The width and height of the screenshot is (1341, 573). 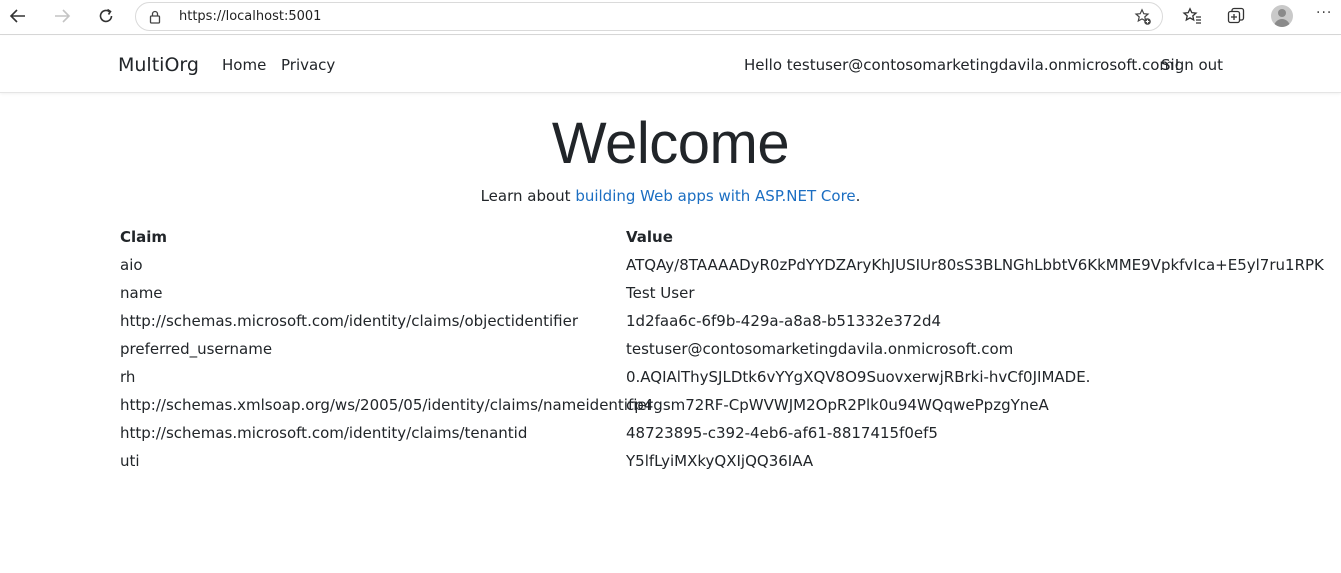 I want to click on claim-value: 48723895-c392-4eb6-af61-8817415f0ef5, so click(x=782, y=433).